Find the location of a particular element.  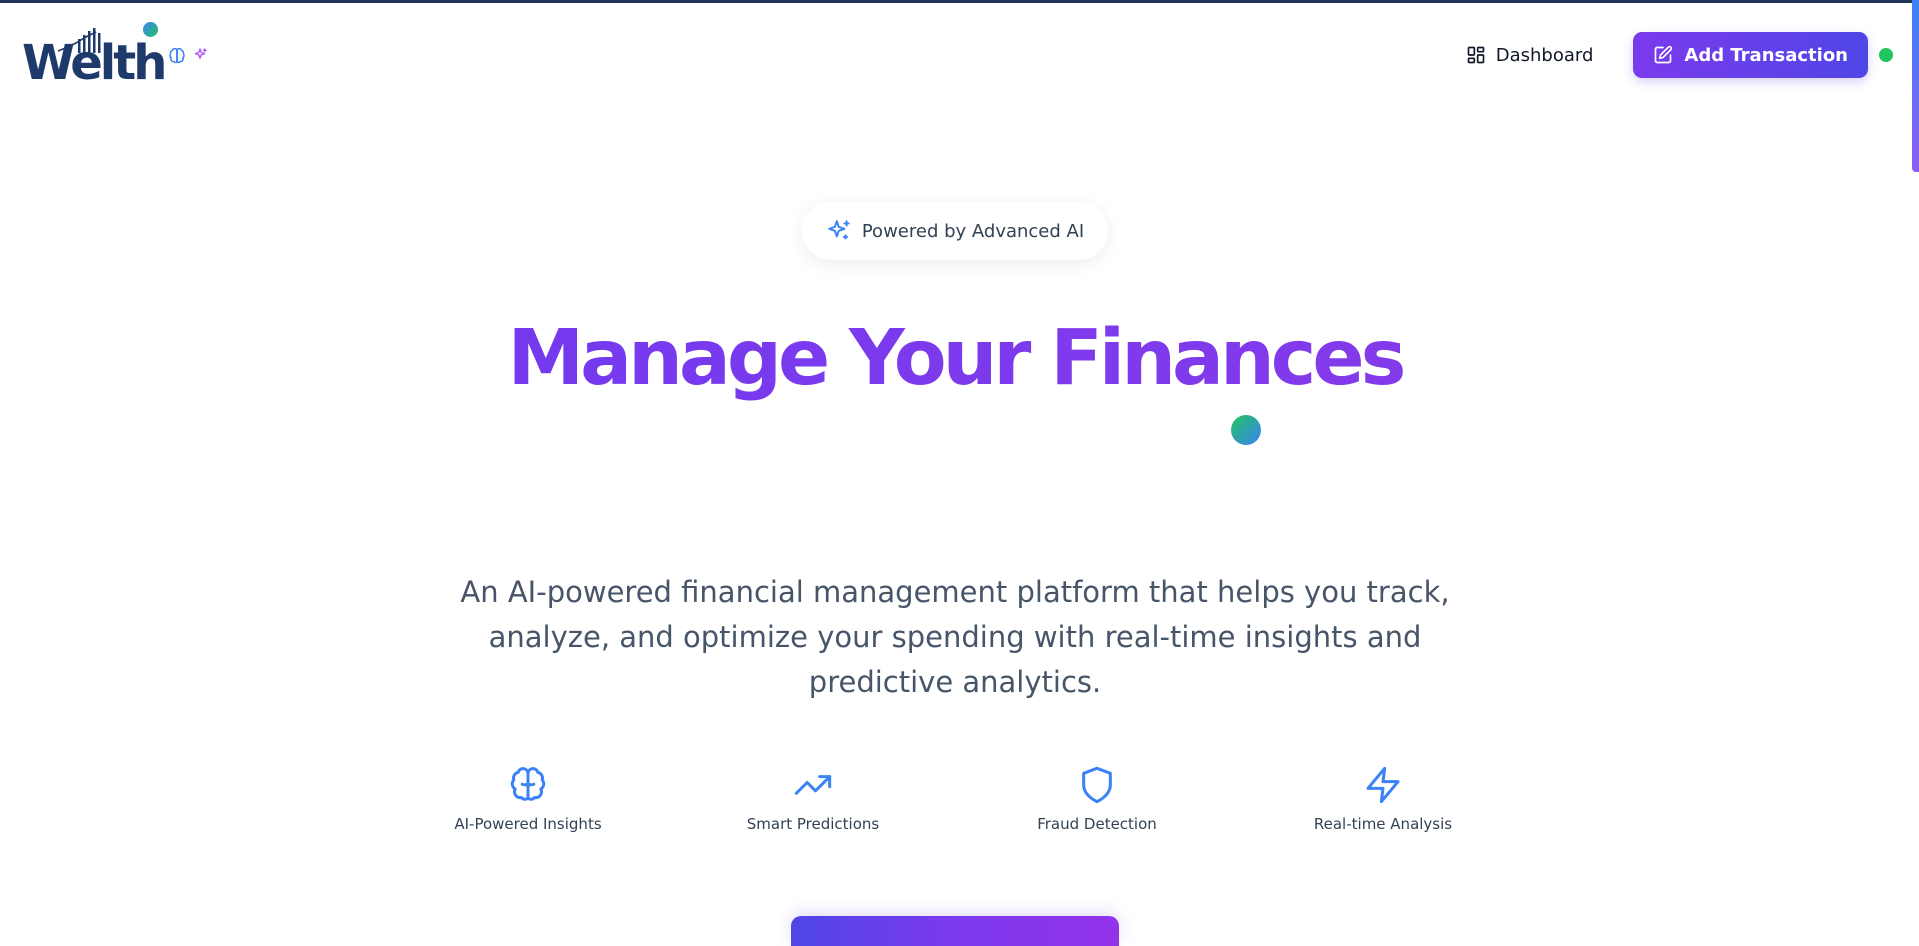

dashboard-link: Dashboard is located at coordinates (1530, 55).